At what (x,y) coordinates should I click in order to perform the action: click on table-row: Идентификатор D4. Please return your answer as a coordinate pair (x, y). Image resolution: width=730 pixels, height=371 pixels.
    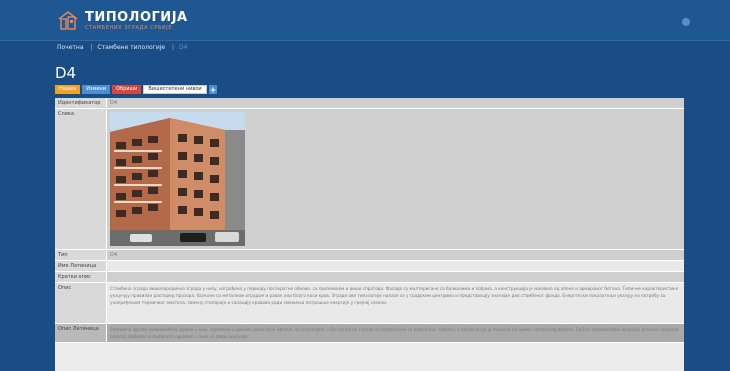
    Looking at the image, I should click on (369, 103).